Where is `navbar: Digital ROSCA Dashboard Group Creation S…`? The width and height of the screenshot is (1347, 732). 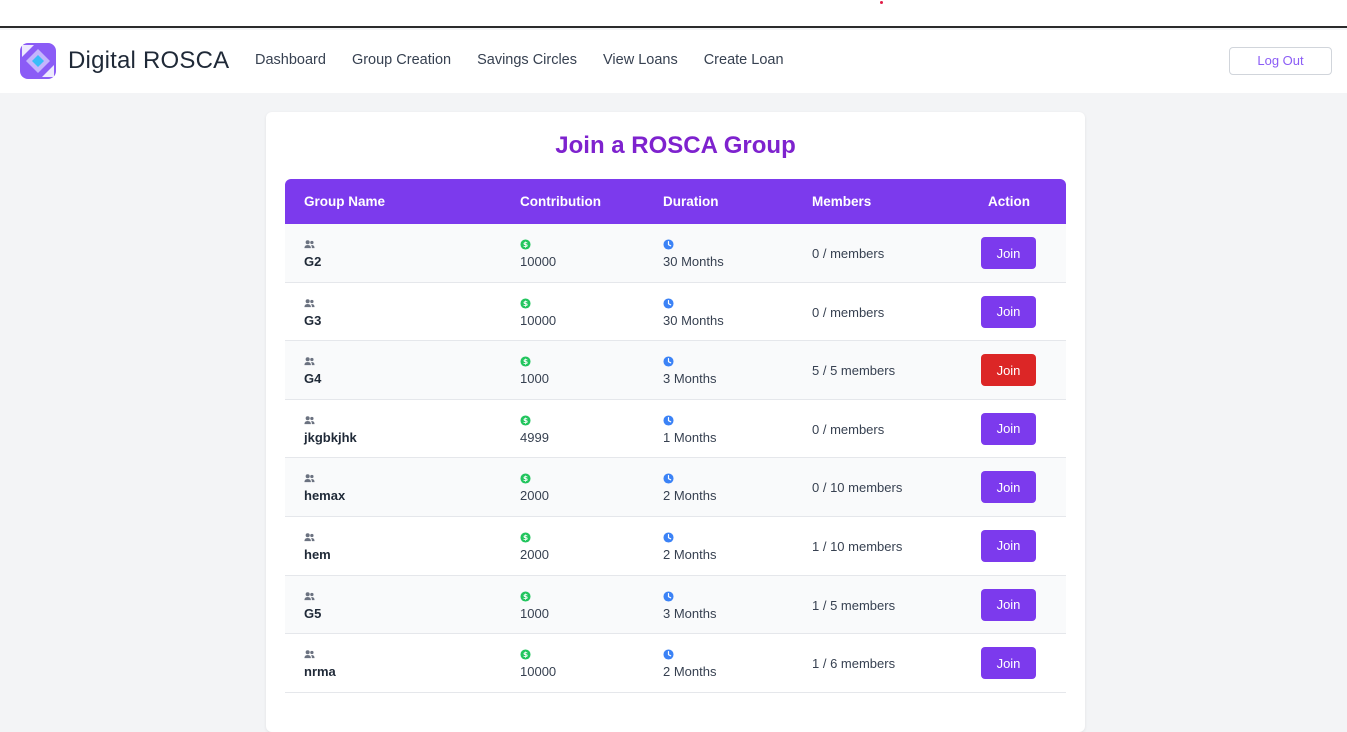 navbar: Digital ROSCA Dashboard Group Creation S… is located at coordinates (673, 61).